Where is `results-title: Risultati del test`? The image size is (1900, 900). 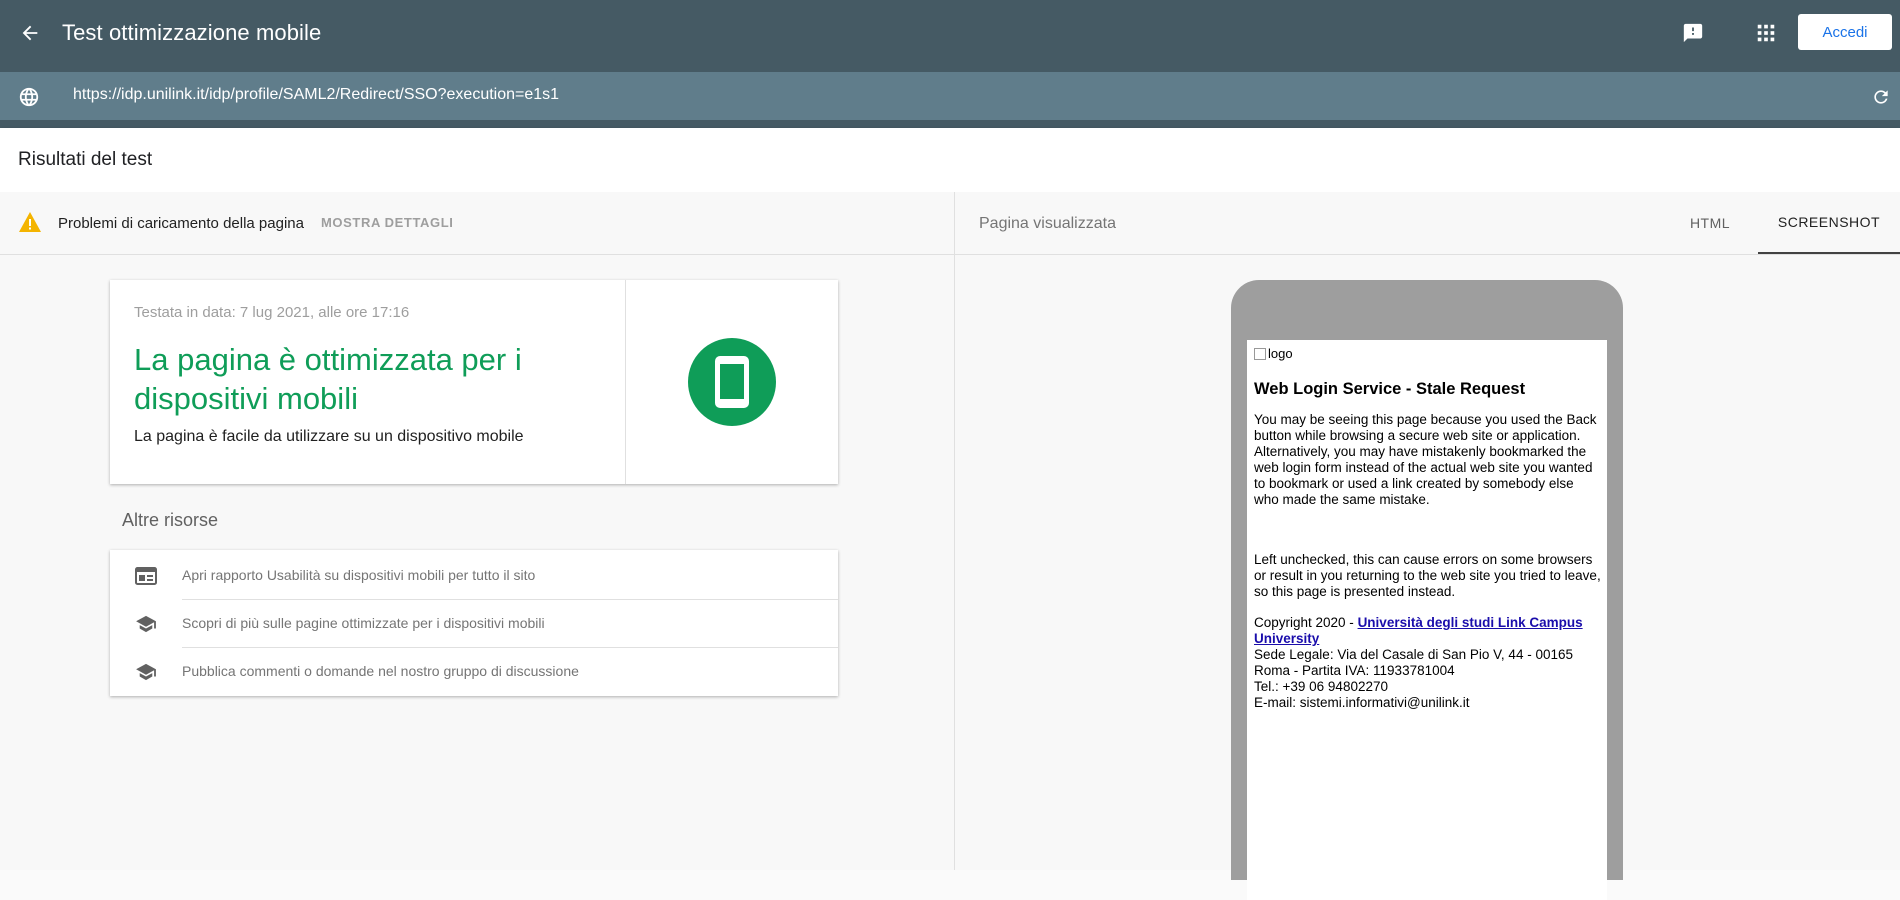 results-title: Risultati del test is located at coordinates (85, 159).